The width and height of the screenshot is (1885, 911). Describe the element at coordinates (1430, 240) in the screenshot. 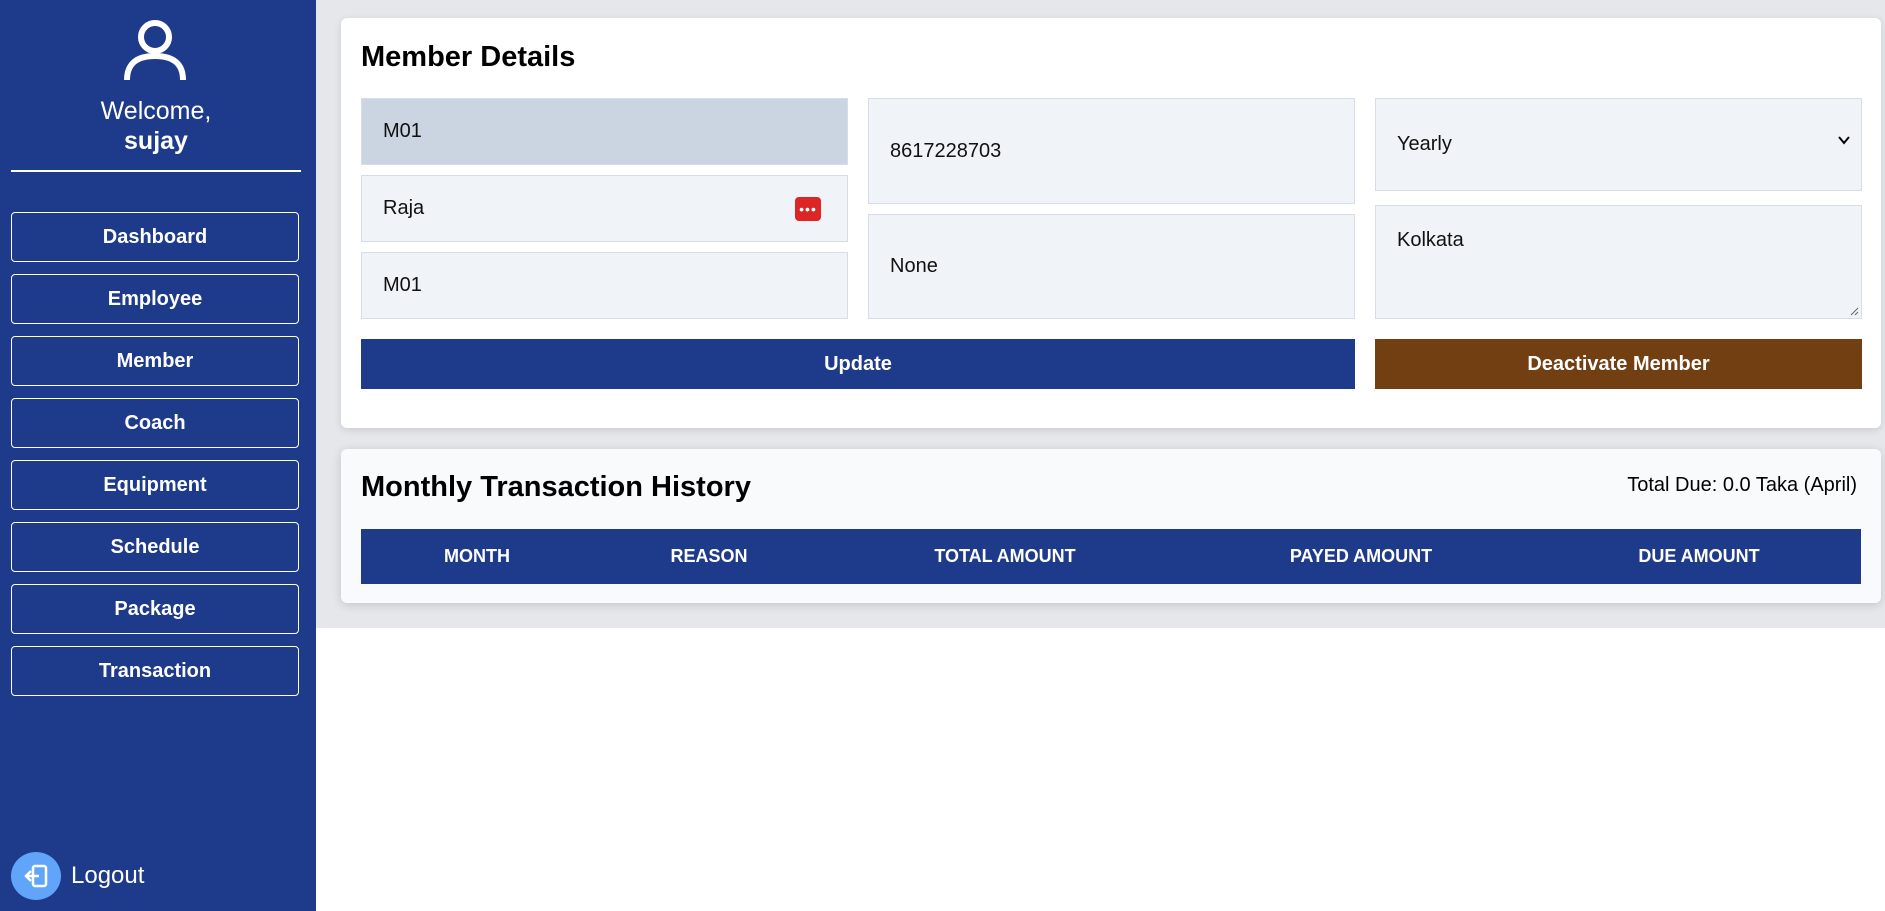

I see `address-value: Kolkata` at that location.